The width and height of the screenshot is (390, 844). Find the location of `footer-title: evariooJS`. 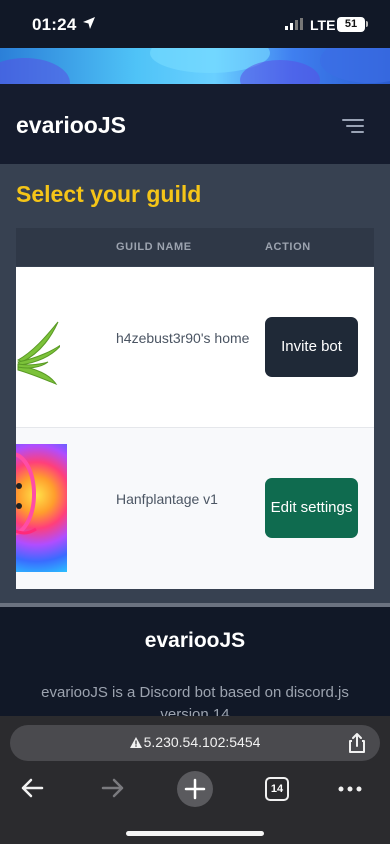

footer-title: evariooJS is located at coordinates (195, 640).